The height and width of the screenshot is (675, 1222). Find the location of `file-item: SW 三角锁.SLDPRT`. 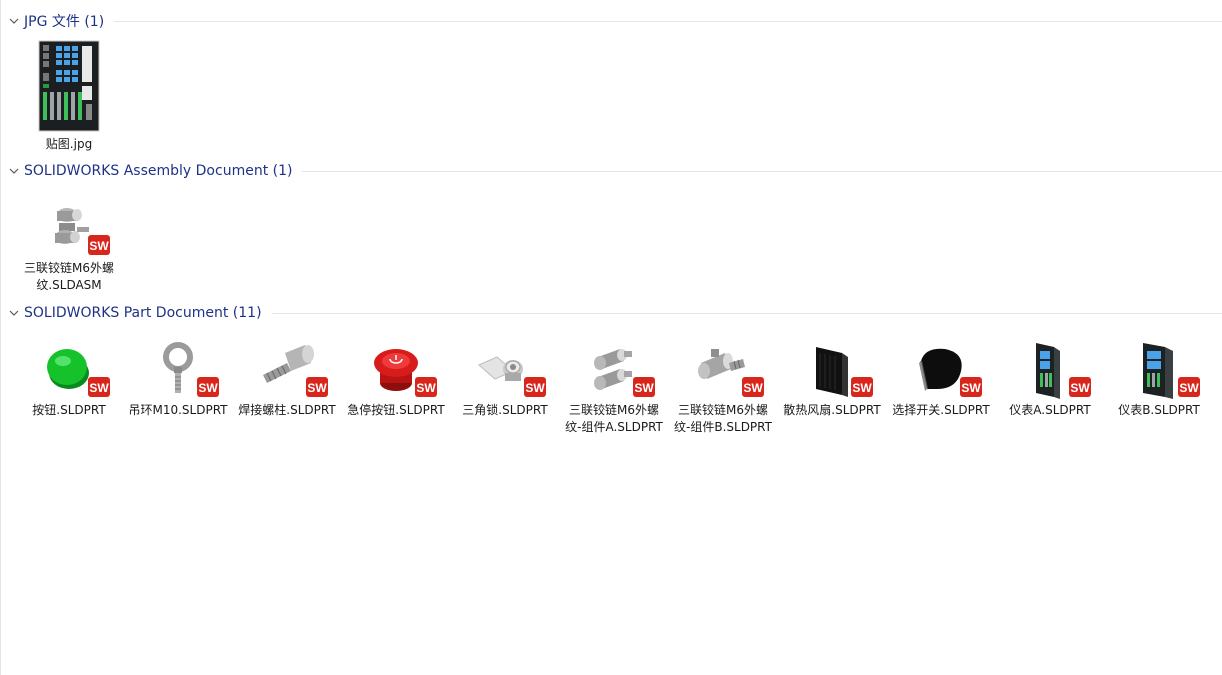

file-item: SW 三角锁.SLDPRT is located at coordinates (505, 377).